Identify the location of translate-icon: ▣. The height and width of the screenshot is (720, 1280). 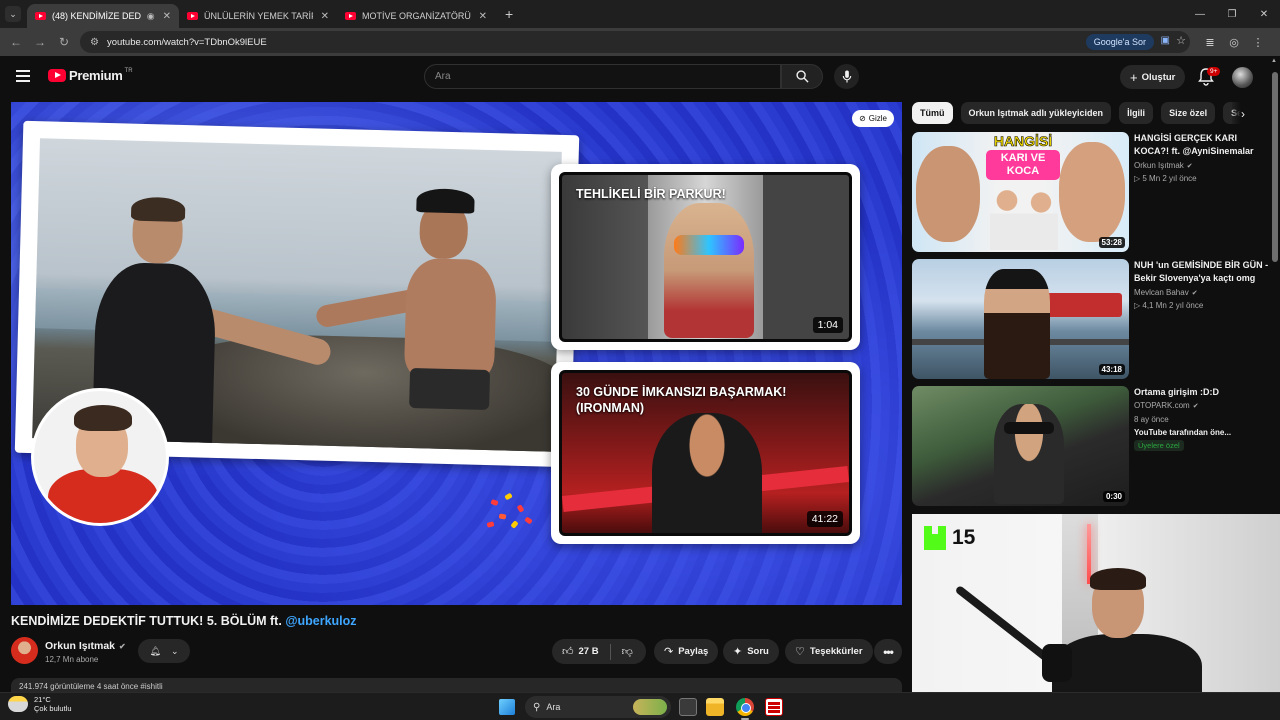
(1165, 40).